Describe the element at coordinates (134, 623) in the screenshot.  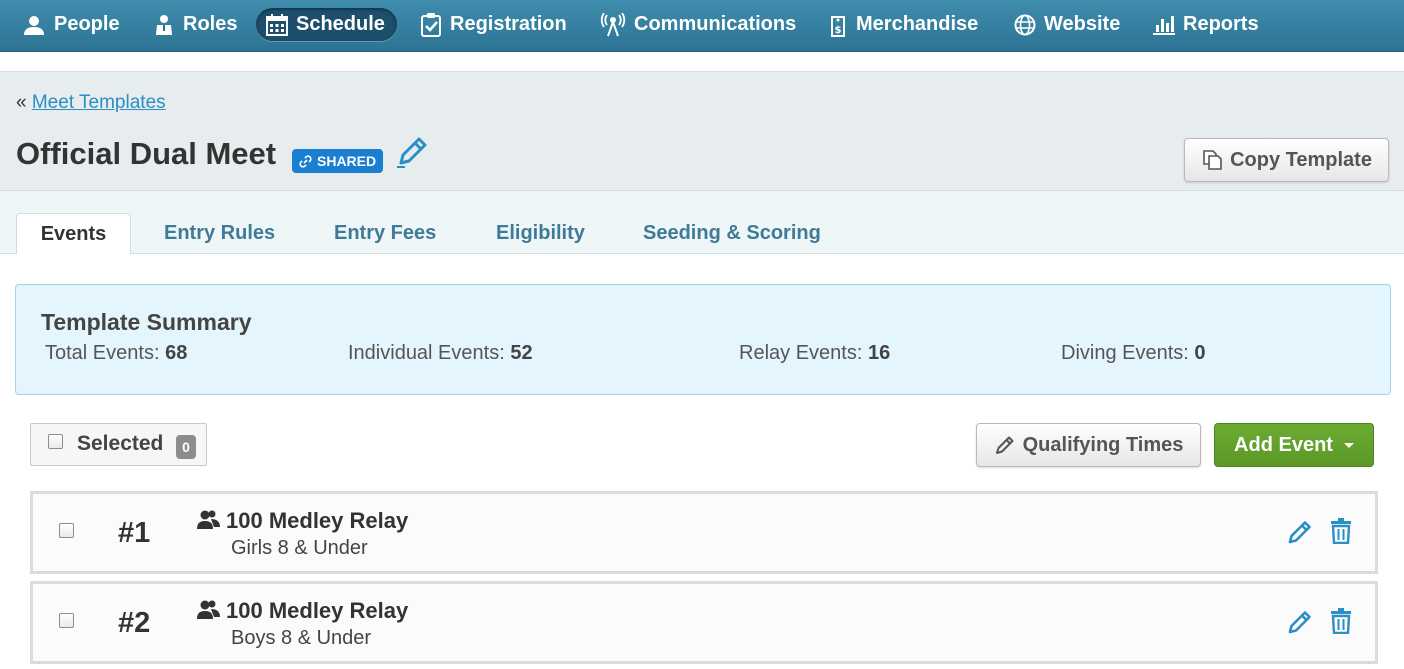
I see `event-number: #2` at that location.